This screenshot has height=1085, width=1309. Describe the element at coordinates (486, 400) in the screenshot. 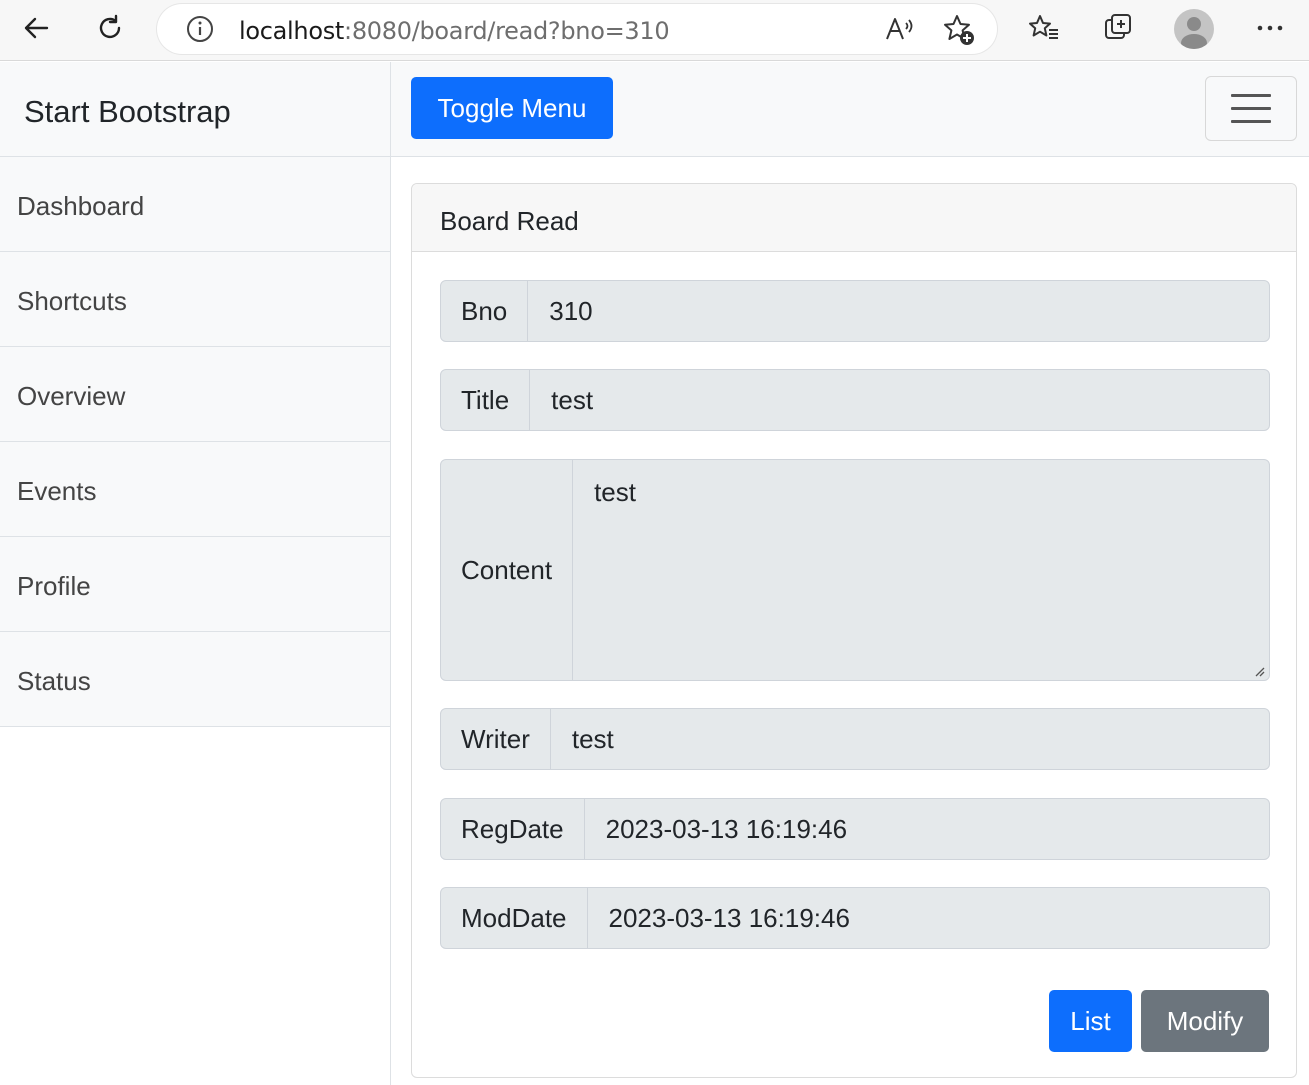

I see `title-label: Title` at that location.